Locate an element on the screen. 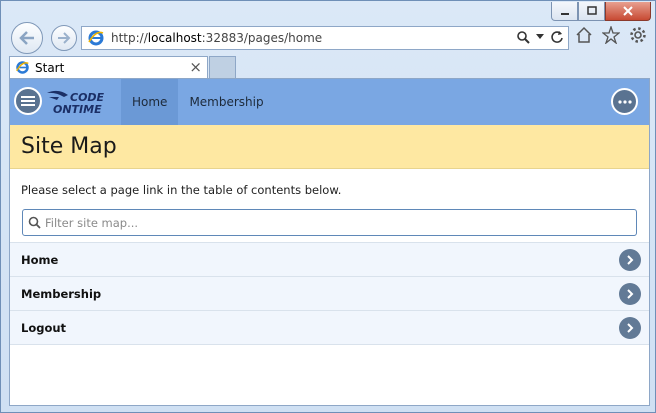 Image resolution: width=656 pixels, height=413 pixels. more-options-button is located at coordinates (624, 101).